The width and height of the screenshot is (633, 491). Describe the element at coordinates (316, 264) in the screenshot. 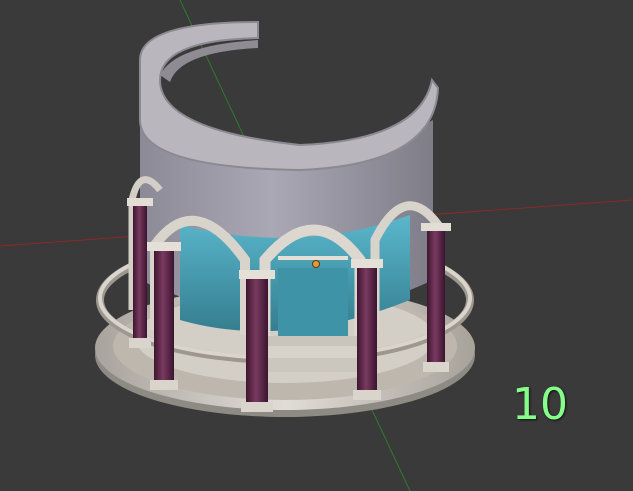

I see `object-origin-marker` at that location.